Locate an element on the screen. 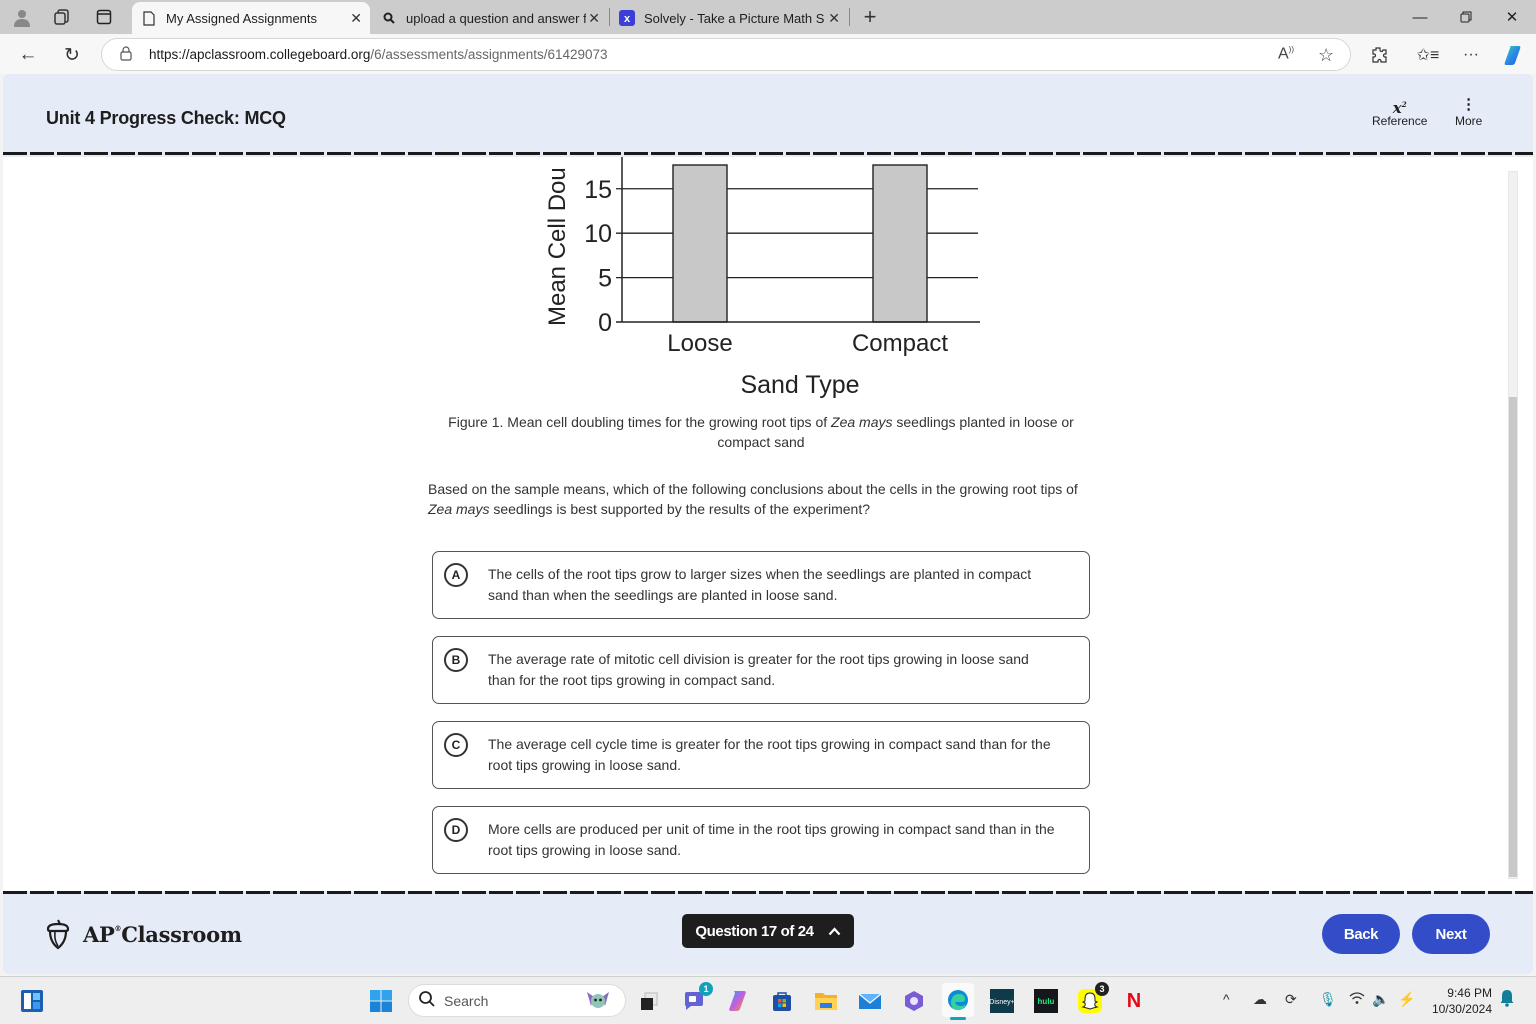 This screenshot has height=1024, width=1536. svg-text: Disney+ is located at coordinates (1002, 1002).